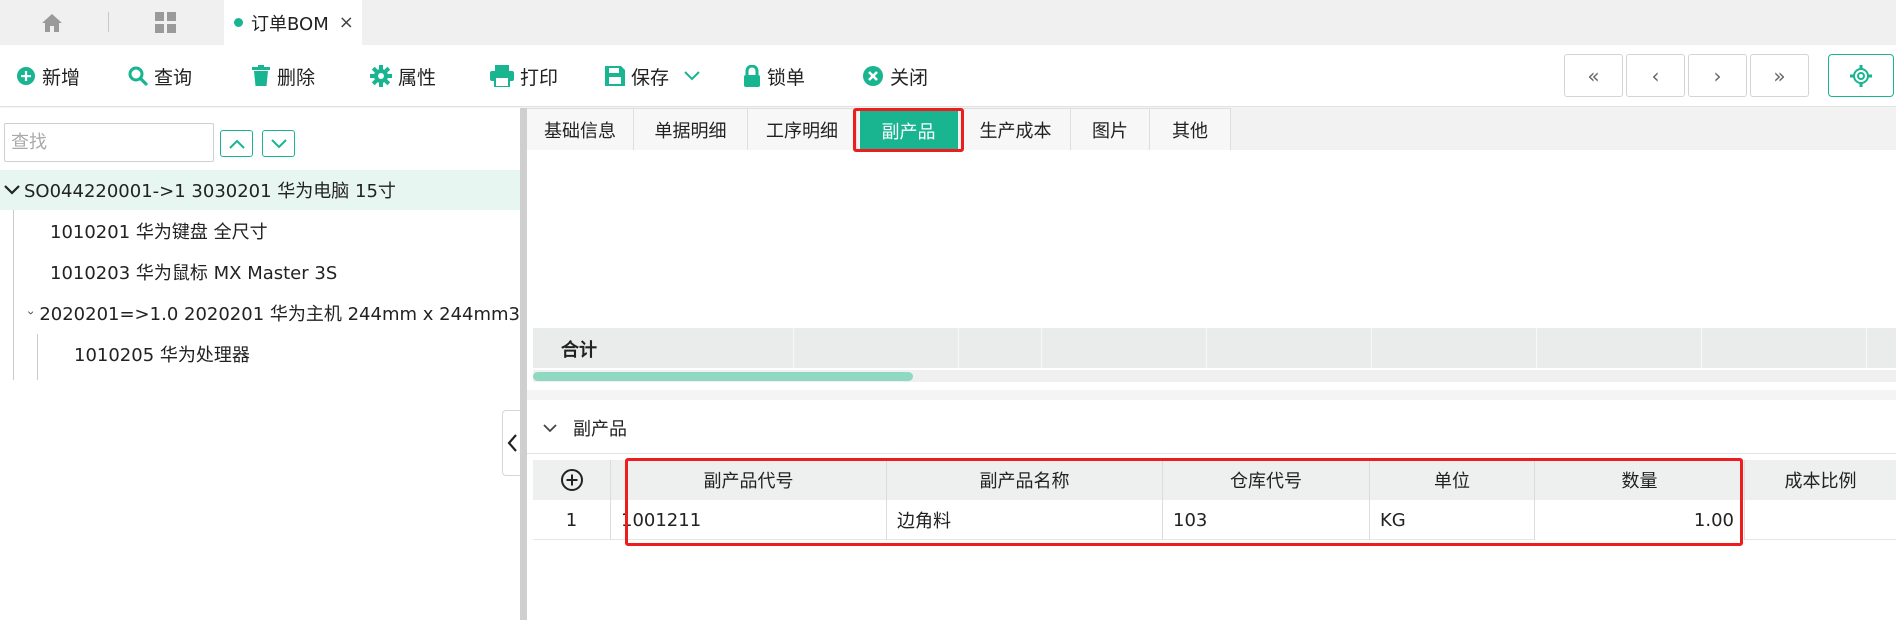  I want to click on cost-ratio-cell, so click(1820, 520).